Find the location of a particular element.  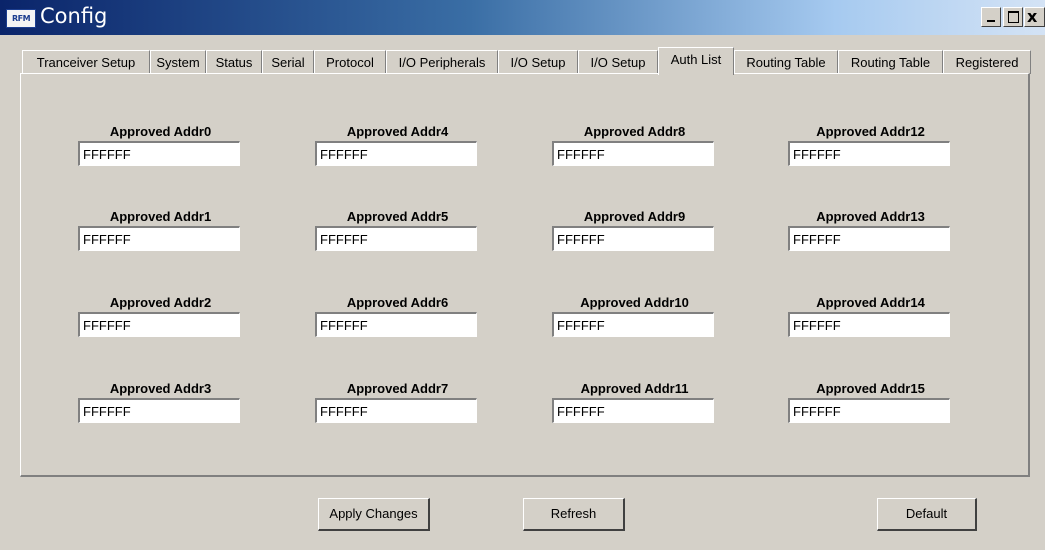

approved-addr-2-input is located at coordinates (159, 324).